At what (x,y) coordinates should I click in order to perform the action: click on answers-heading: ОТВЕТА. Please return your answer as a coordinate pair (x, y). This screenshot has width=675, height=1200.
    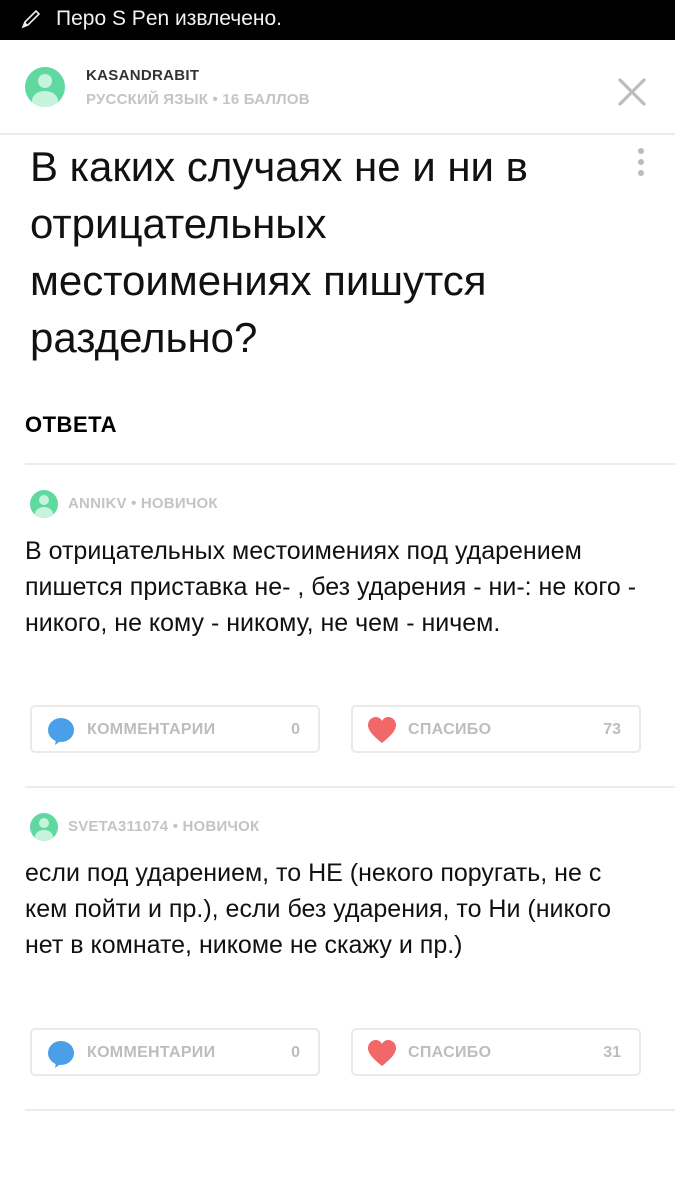
    Looking at the image, I should click on (71, 424).